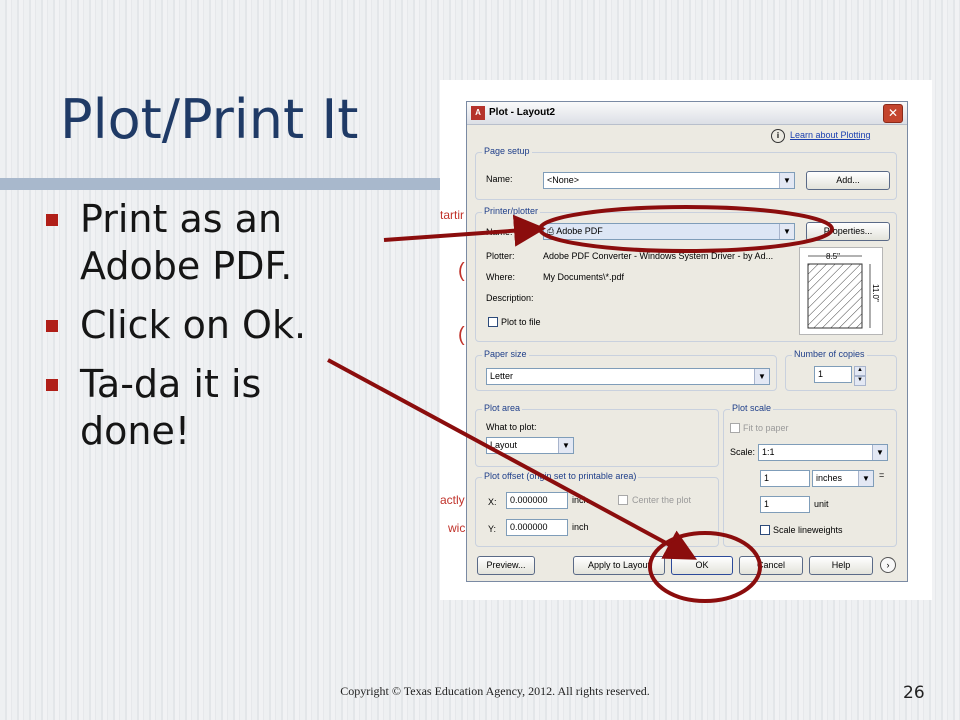  Describe the element at coordinates (778, 136) in the screenshot. I see `info-icon: i` at that location.